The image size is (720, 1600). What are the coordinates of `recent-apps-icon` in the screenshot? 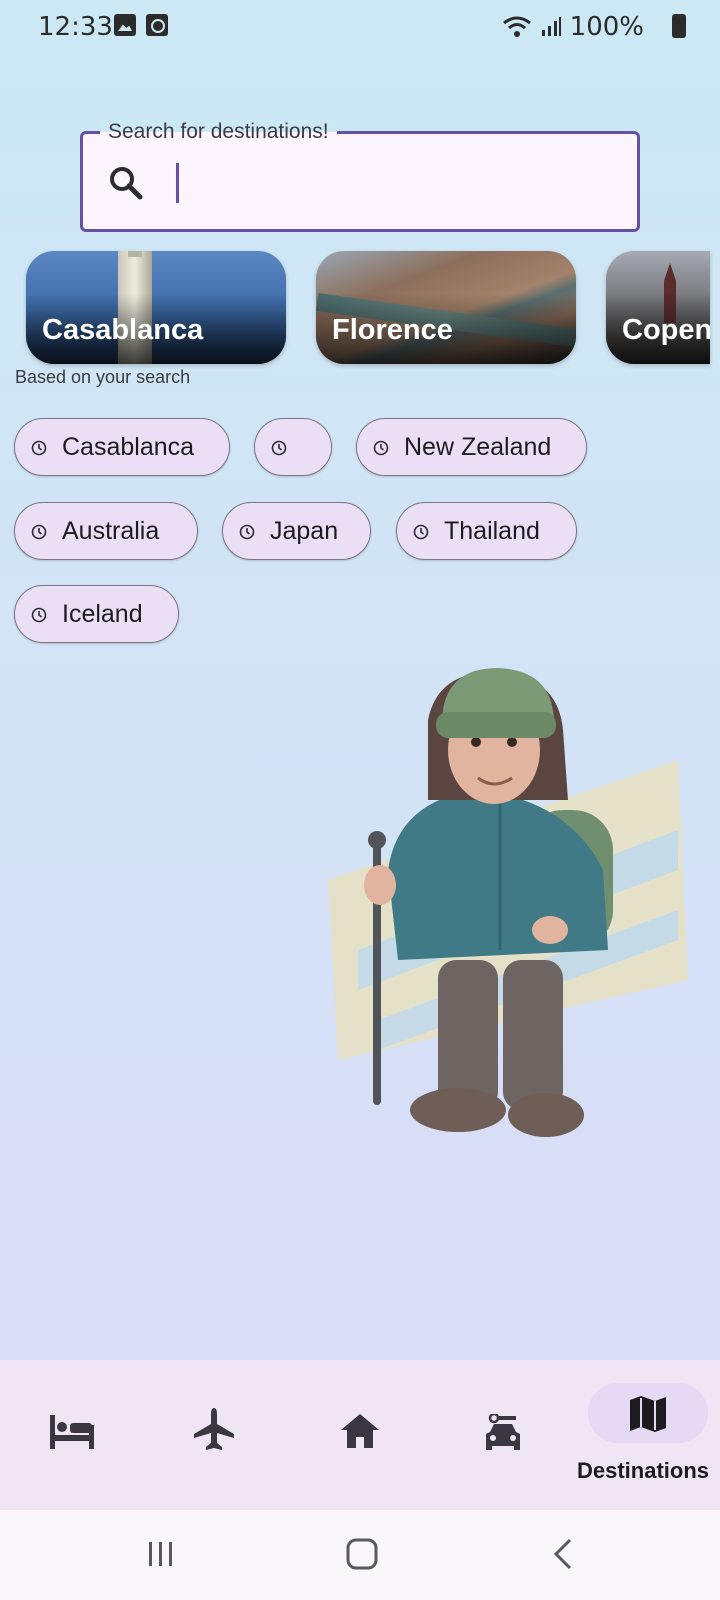 It's located at (161, 1554).